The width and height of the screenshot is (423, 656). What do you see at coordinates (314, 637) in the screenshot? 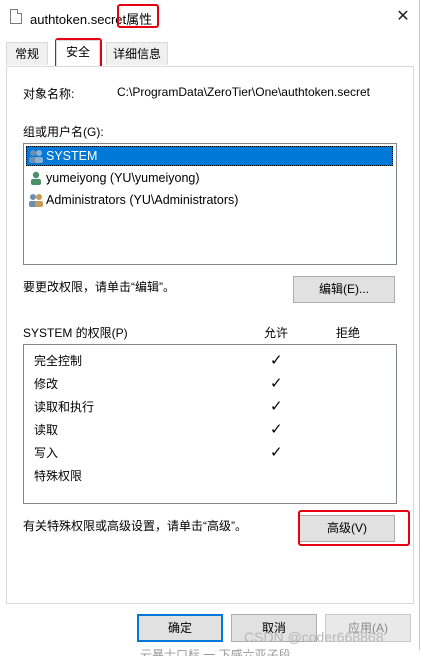
I see `watermark: CSDN @coder668868` at bounding box center [314, 637].